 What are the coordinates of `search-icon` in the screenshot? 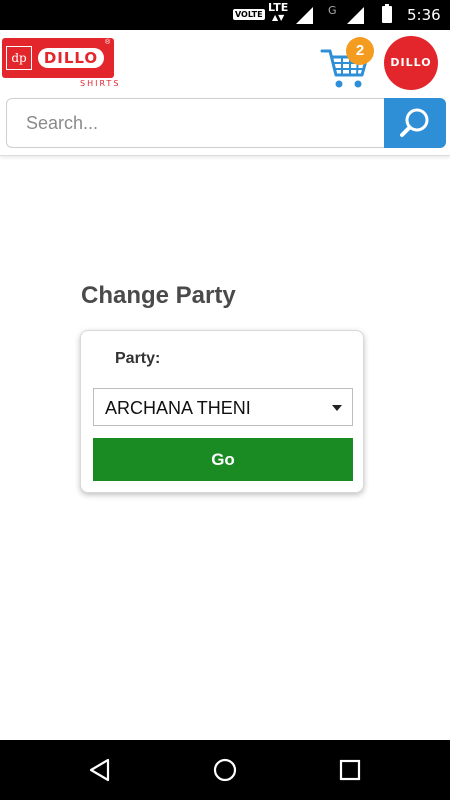 It's located at (414, 122).